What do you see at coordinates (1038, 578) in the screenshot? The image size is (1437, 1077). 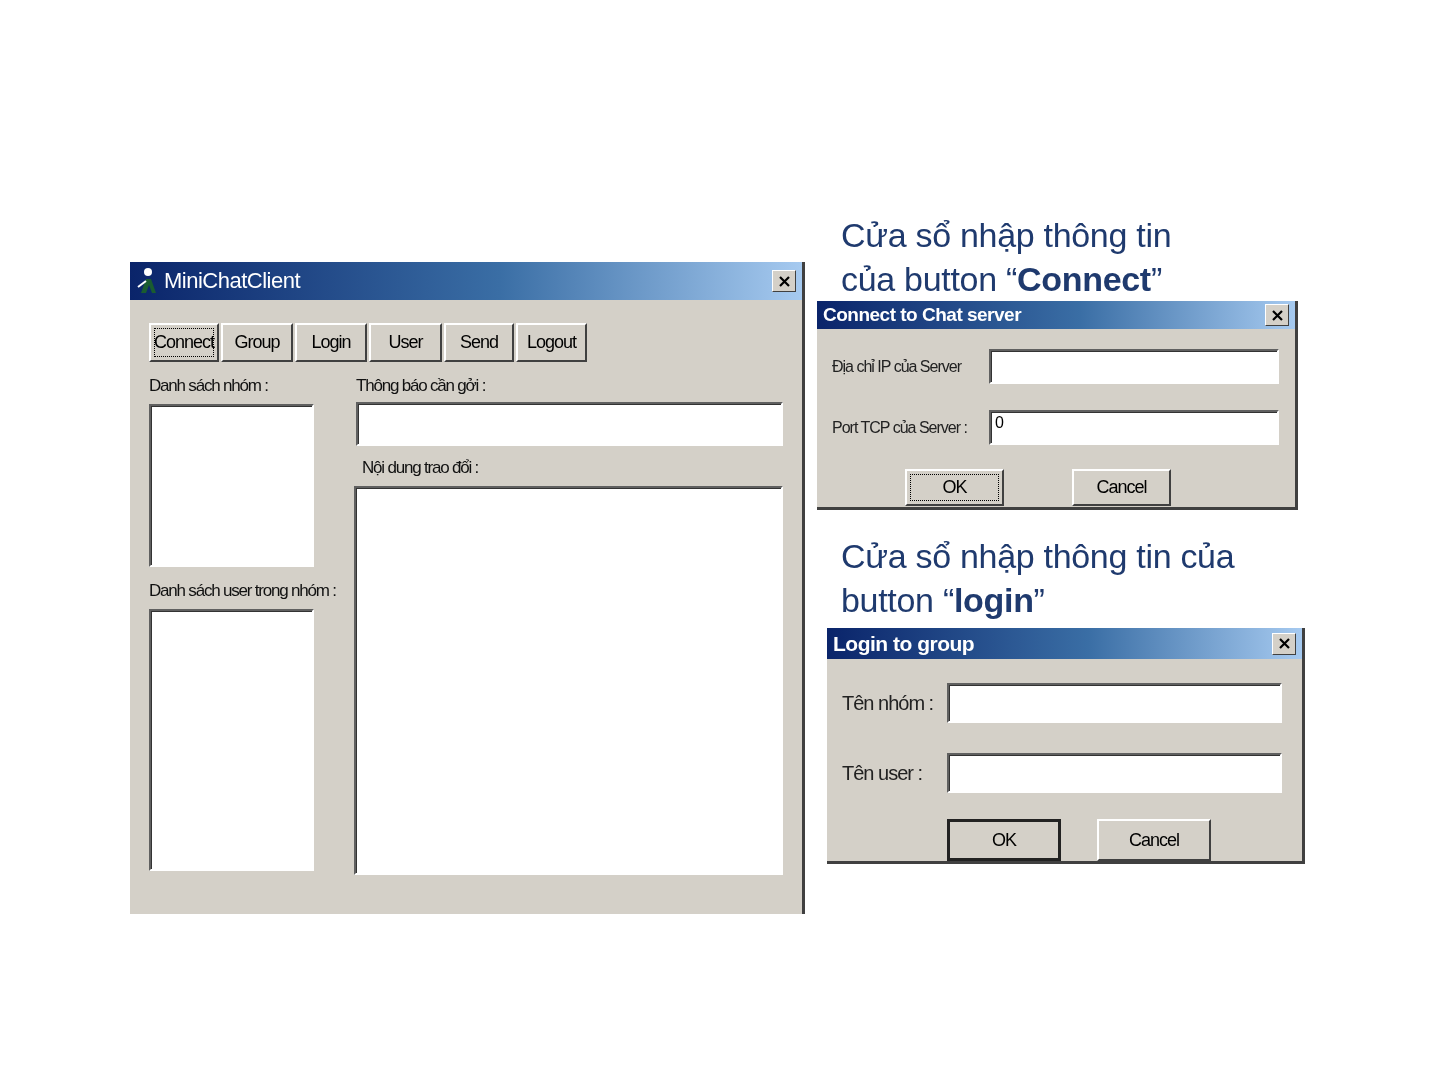 I see `caption: Cửa sổ nhập thông tin của button “login”` at bounding box center [1038, 578].